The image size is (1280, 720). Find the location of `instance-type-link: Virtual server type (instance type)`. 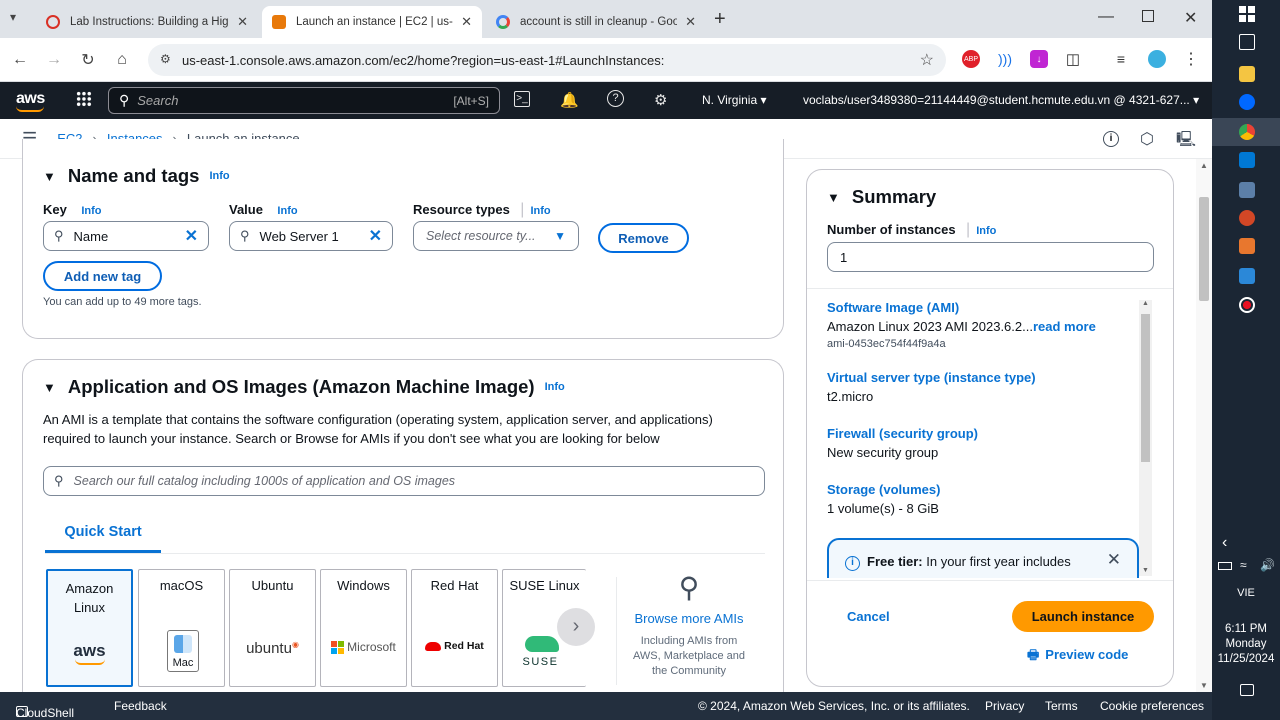

instance-type-link: Virtual server type (instance type) is located at coordinates (983, 377).